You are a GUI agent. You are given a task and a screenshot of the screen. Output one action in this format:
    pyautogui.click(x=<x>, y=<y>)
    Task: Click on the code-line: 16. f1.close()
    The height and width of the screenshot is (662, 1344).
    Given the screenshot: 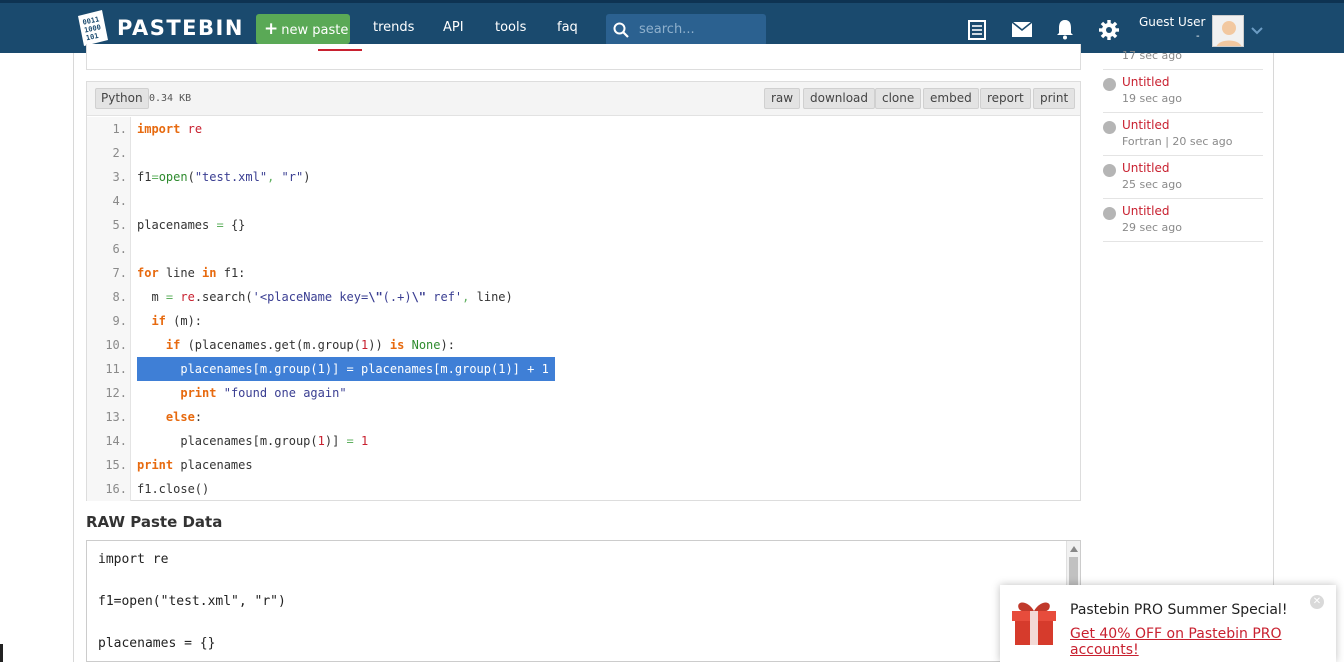 What is the action you would take?
    pyautogui.click(x=583, y=489)
    